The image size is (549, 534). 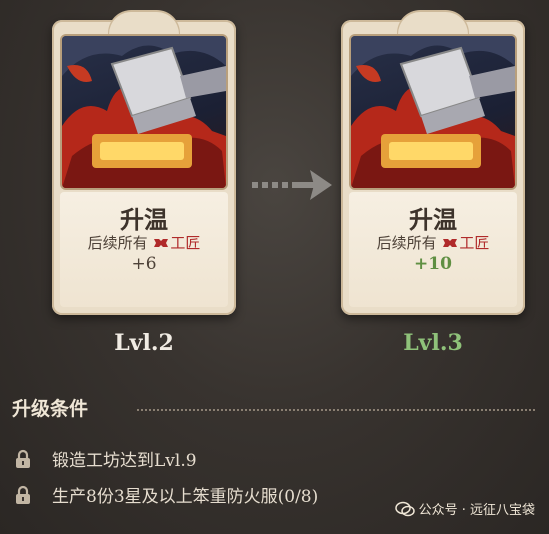 I want to click on watermark: 公众号 · 远征八宝袋, so click(x=464, y=508).